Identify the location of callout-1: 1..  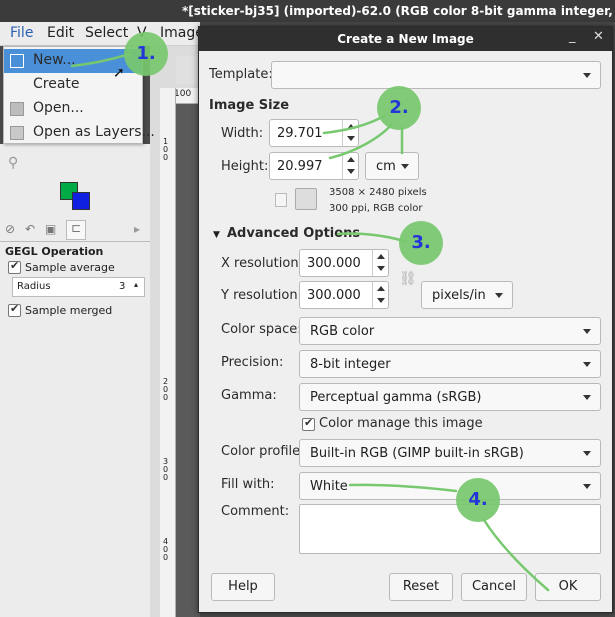
(146, 54).